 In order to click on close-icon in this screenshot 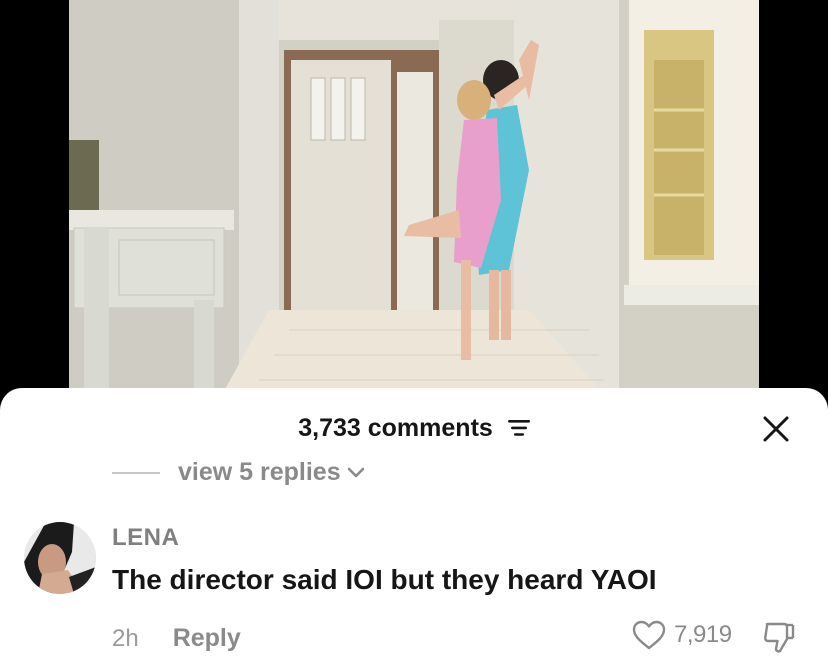, I will do `click(776, 429)`.